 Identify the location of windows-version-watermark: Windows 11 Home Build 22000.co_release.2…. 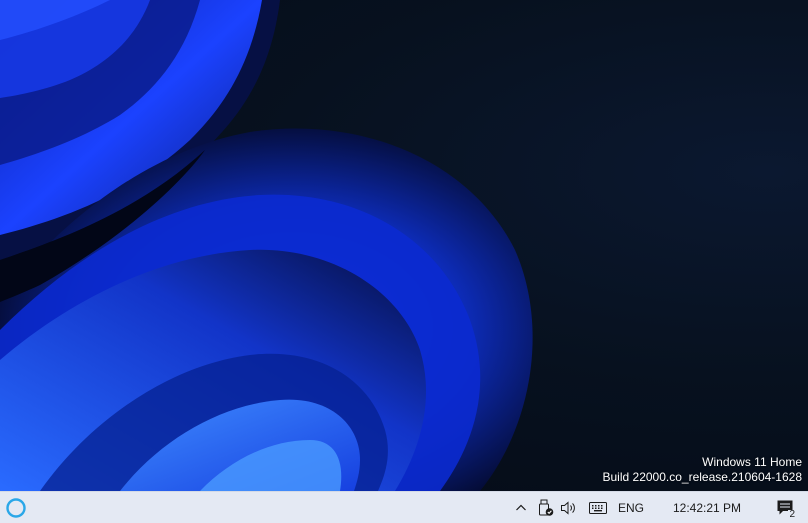
(703, 470).